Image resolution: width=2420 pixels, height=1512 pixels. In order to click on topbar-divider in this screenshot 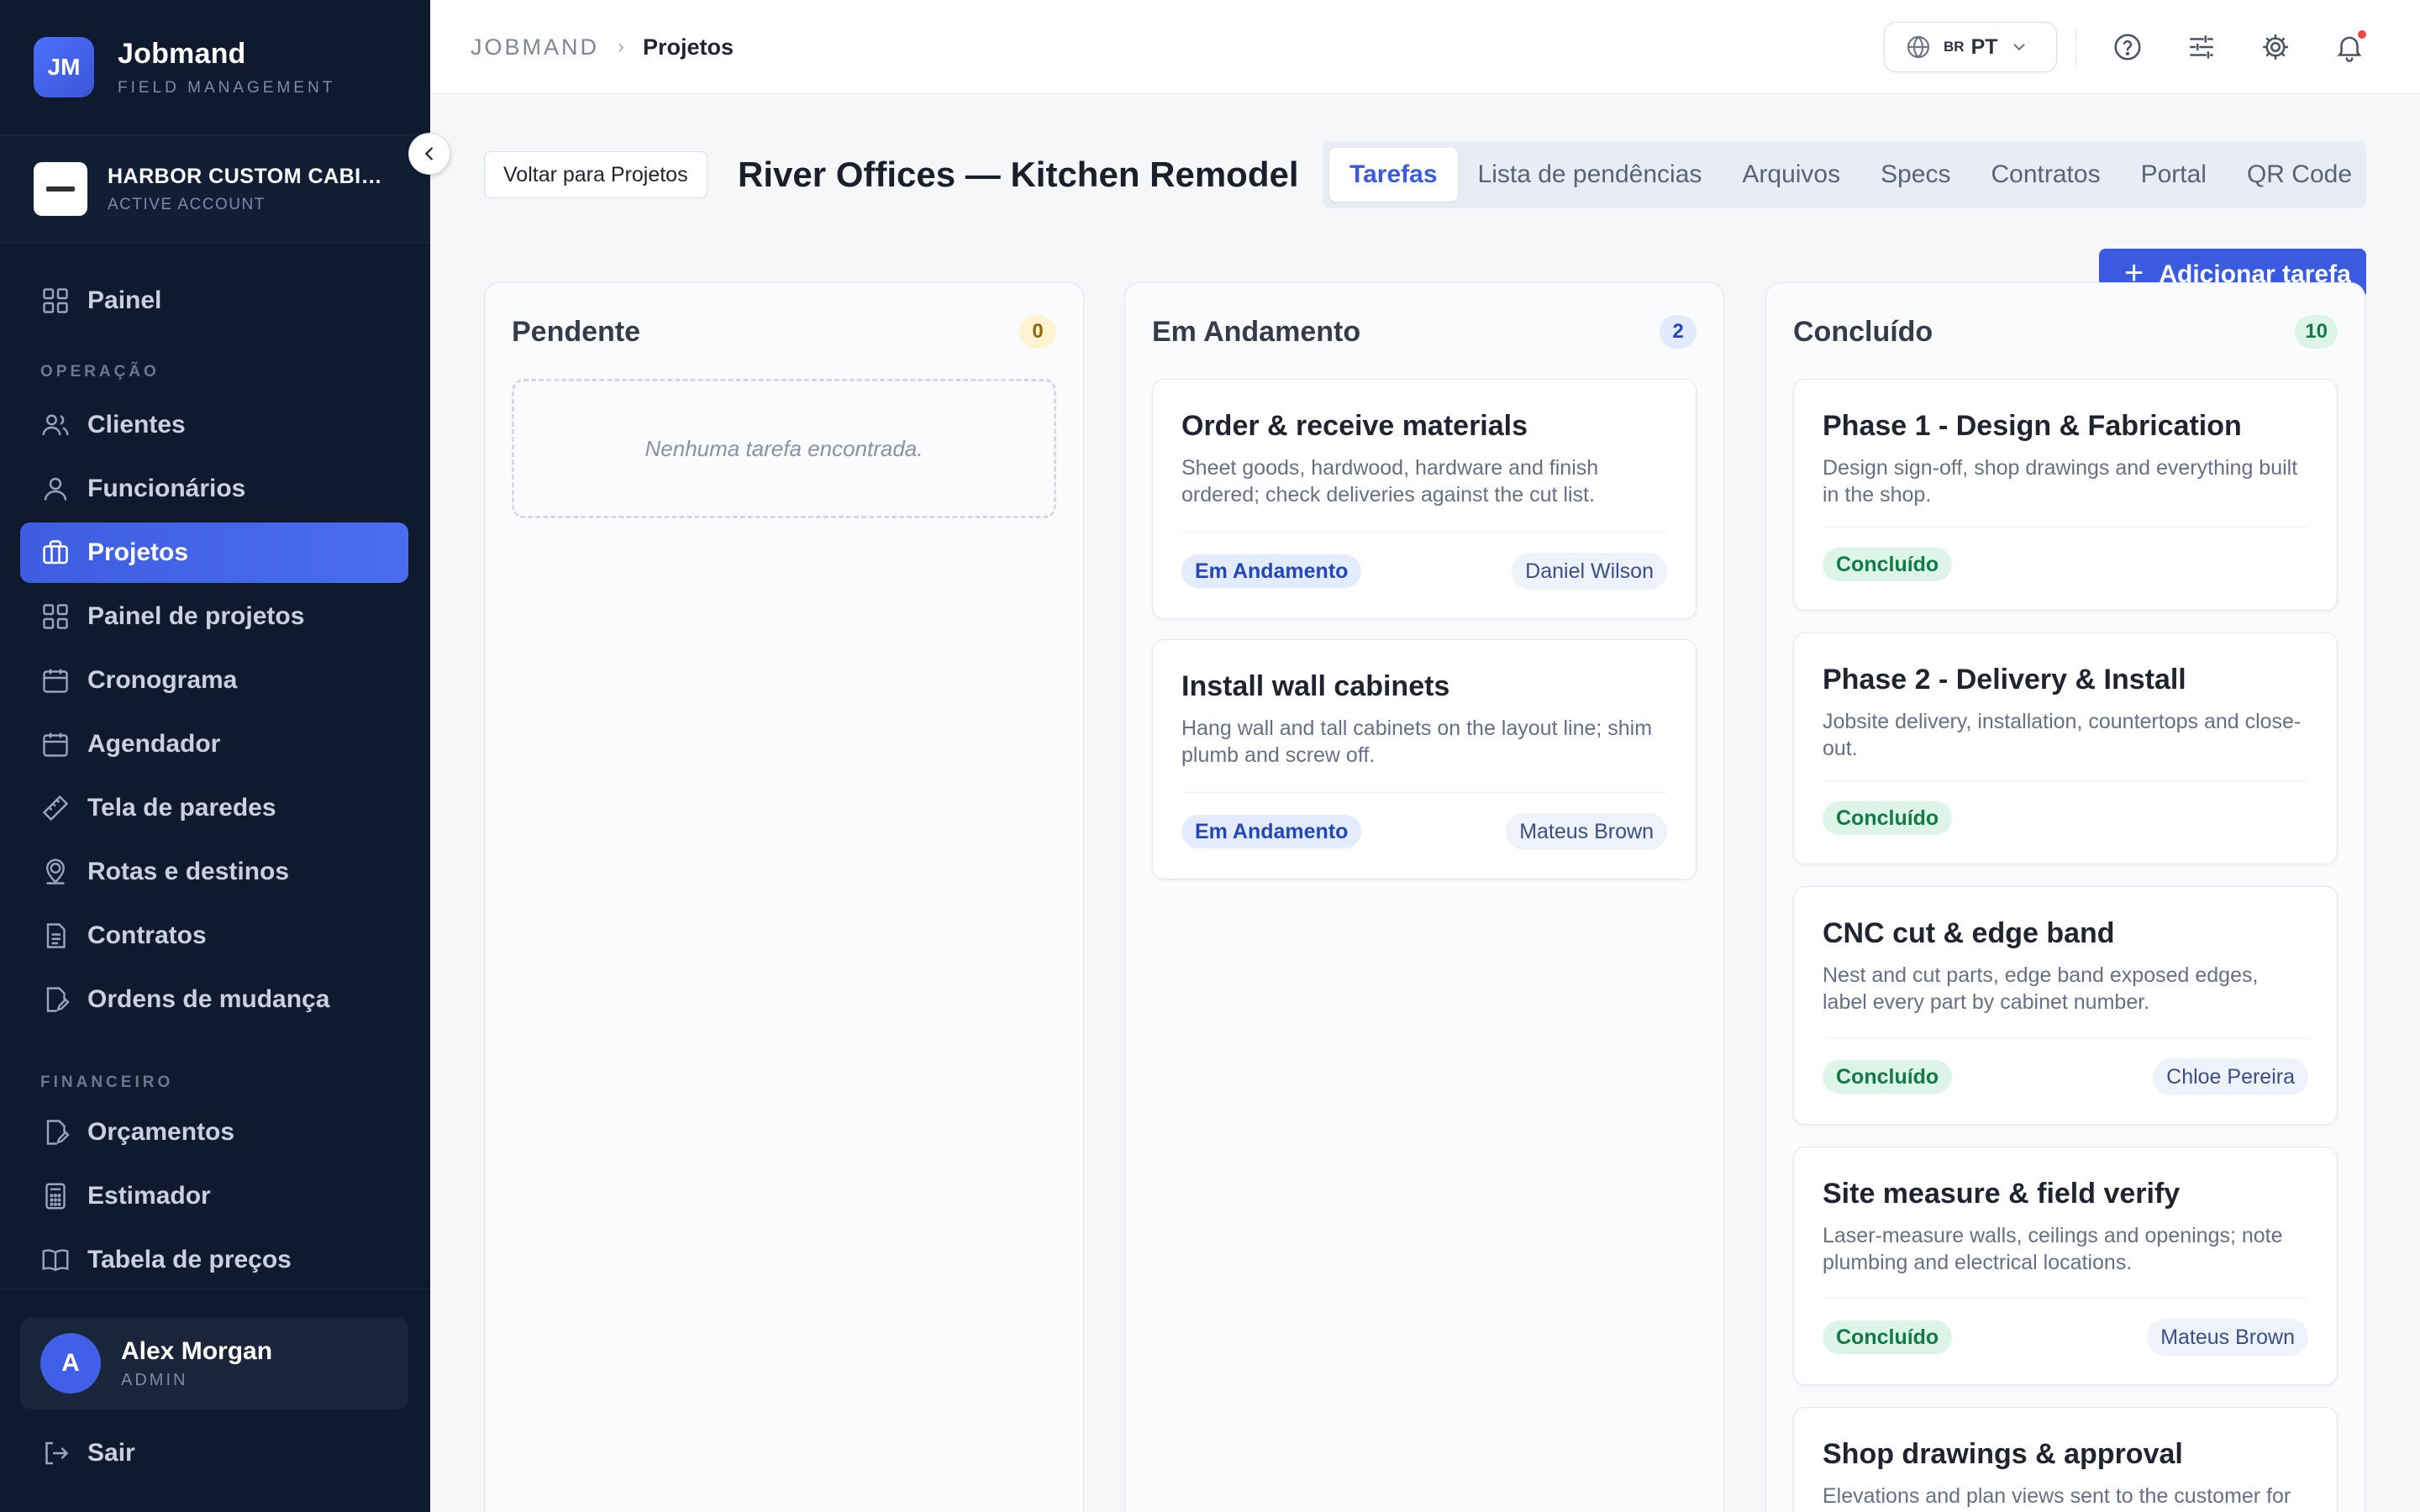, I will do `click(2075, 47)`.